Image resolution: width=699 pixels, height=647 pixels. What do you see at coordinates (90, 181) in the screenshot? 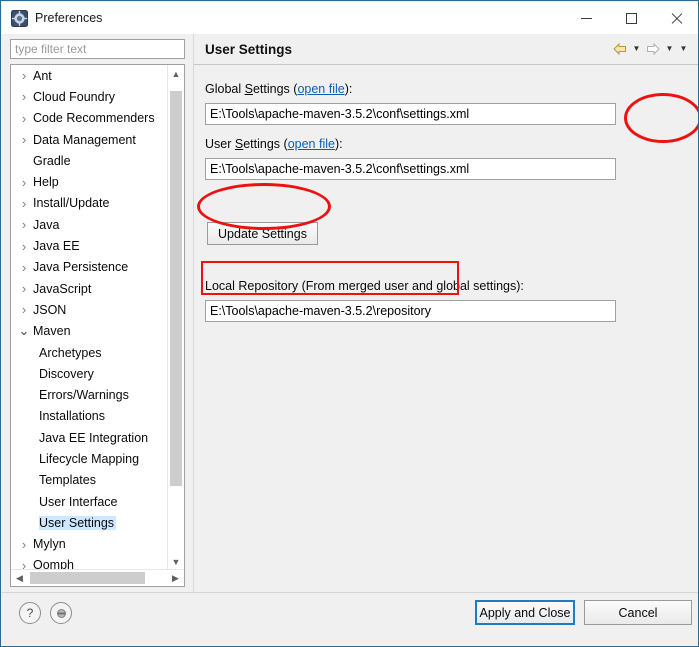
I see `sidebar-item-help: › Help` at bounding box center [90, 181].